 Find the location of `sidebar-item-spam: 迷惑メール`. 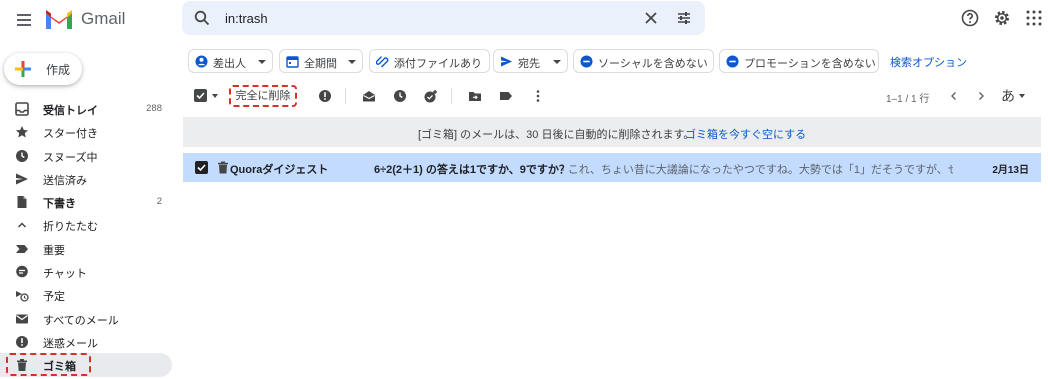

sidebar-item-spam: 迷惑メール is located at coordinates (86, 341).